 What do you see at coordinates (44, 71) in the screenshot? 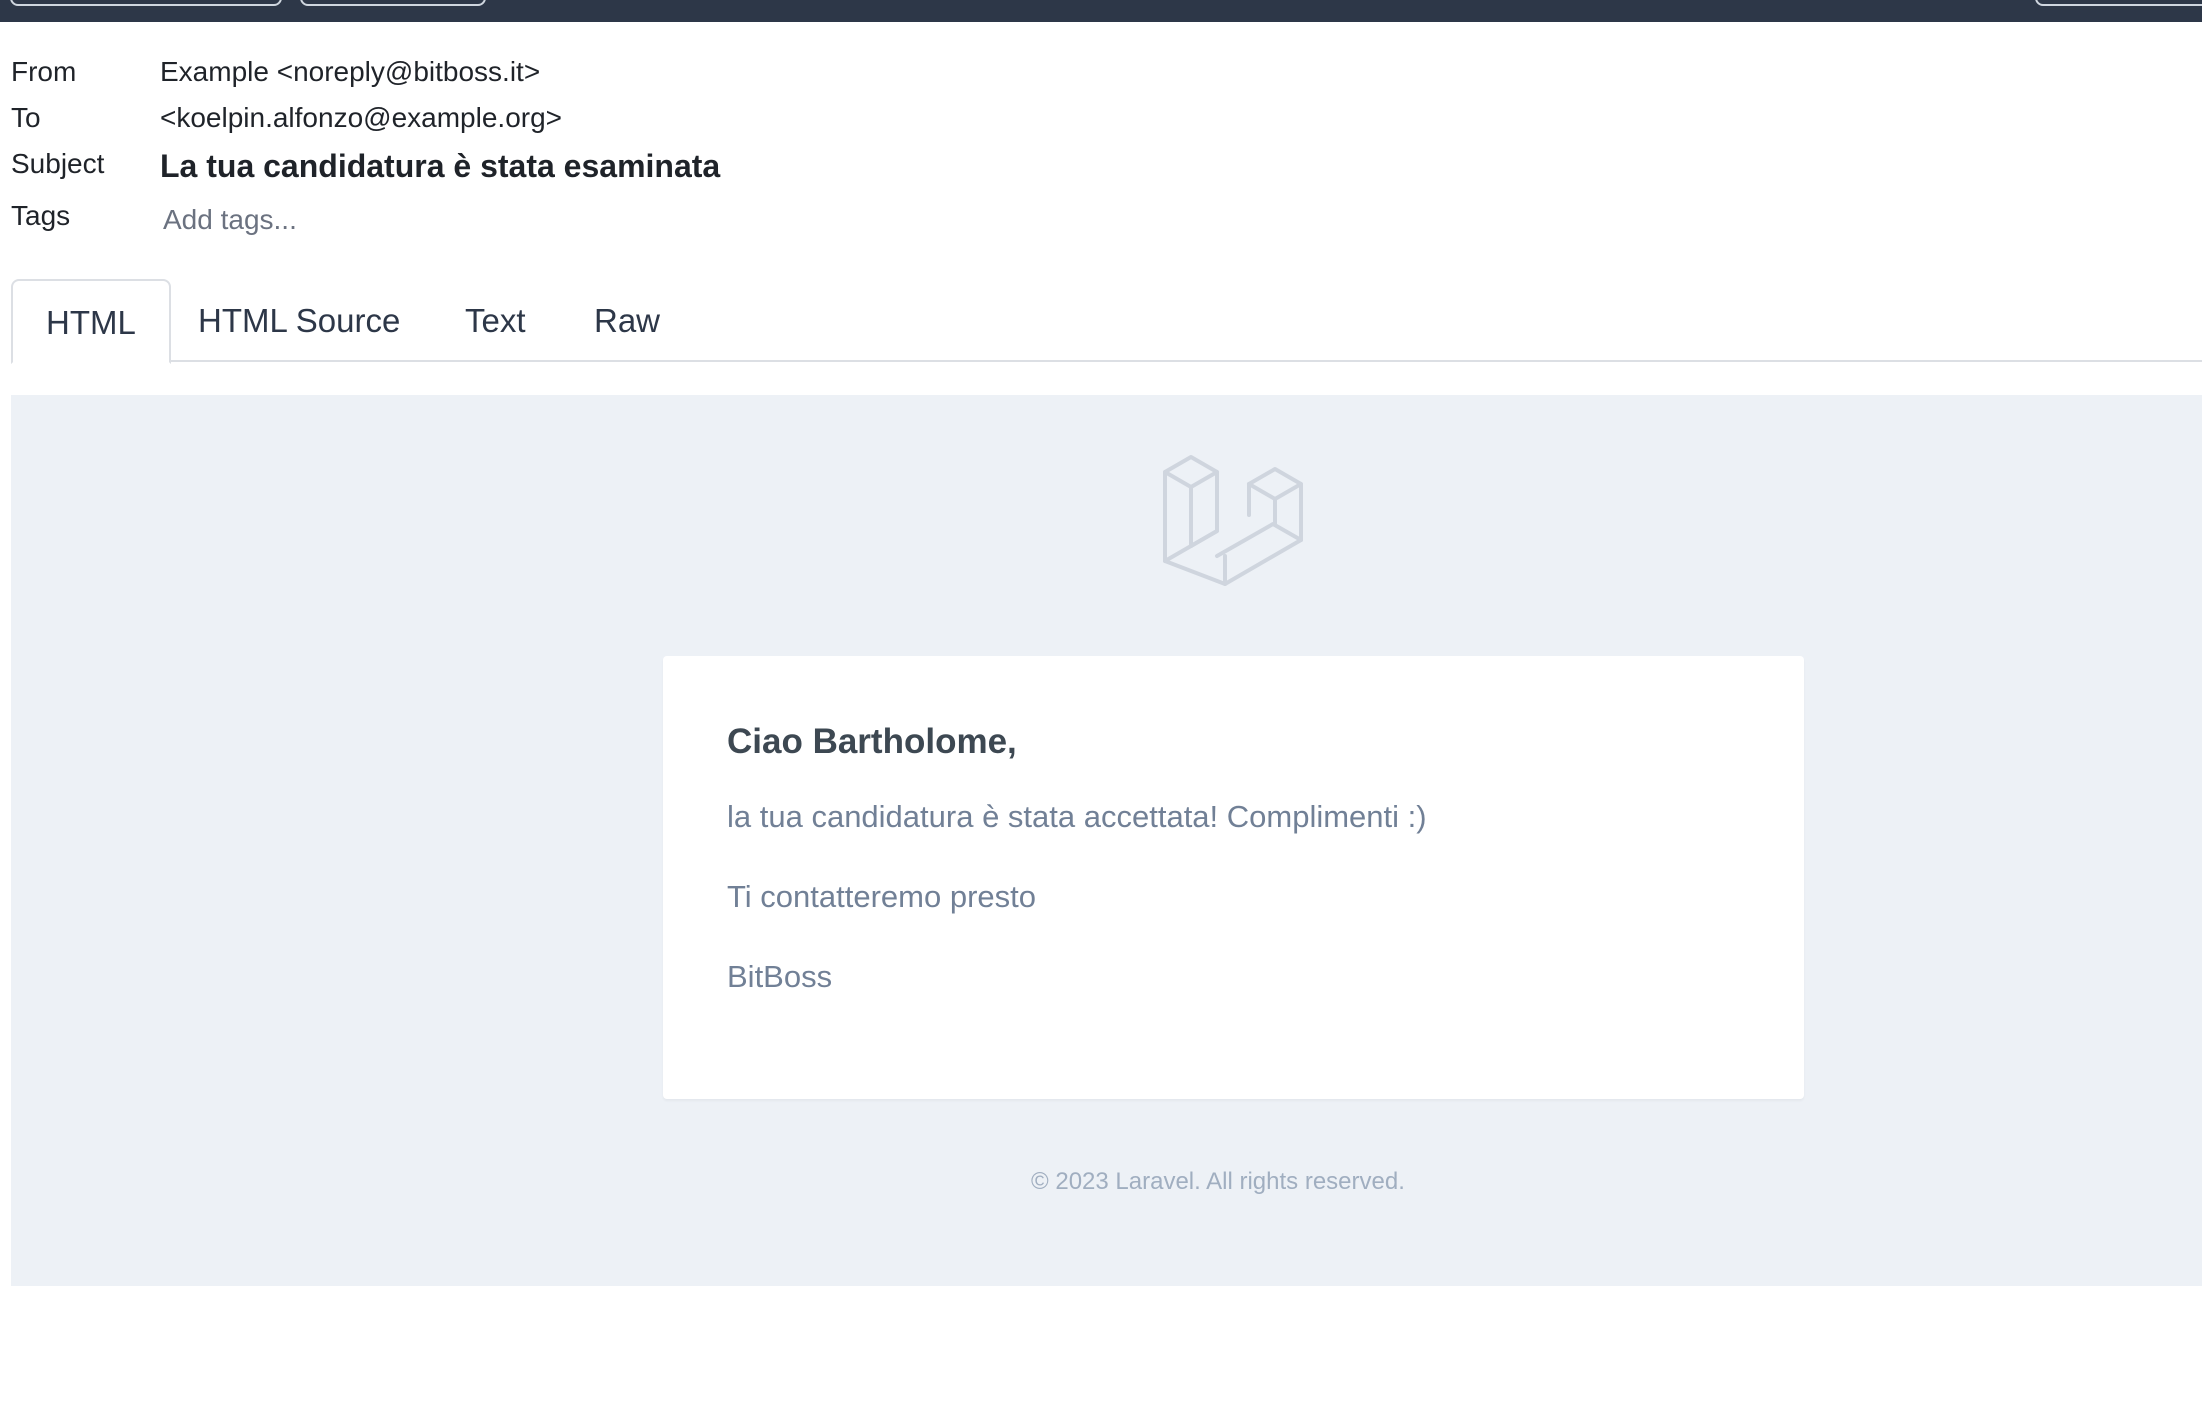
I see `from-label: From` at bounding box center [44, 71].